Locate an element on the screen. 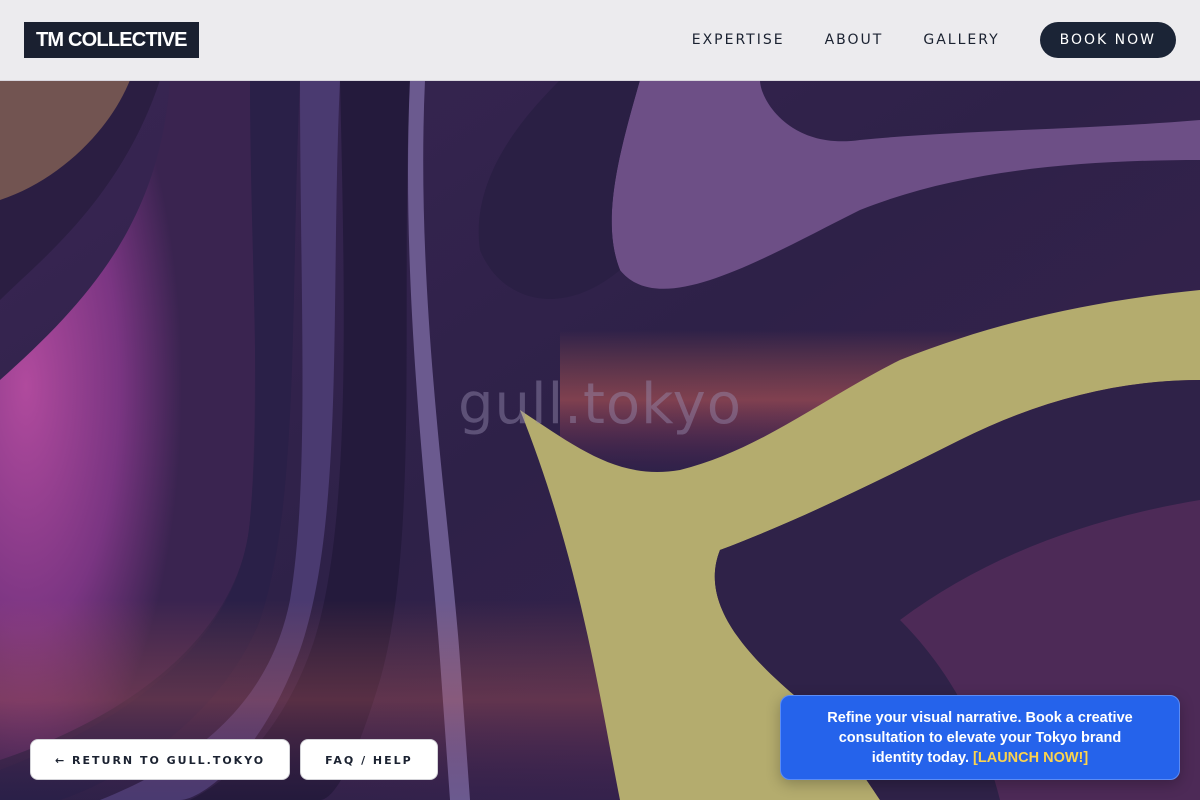 This screenshot has height=800, width=1200. nav-link-expertise: EXPERTISE is located at coordinates (738, 40).